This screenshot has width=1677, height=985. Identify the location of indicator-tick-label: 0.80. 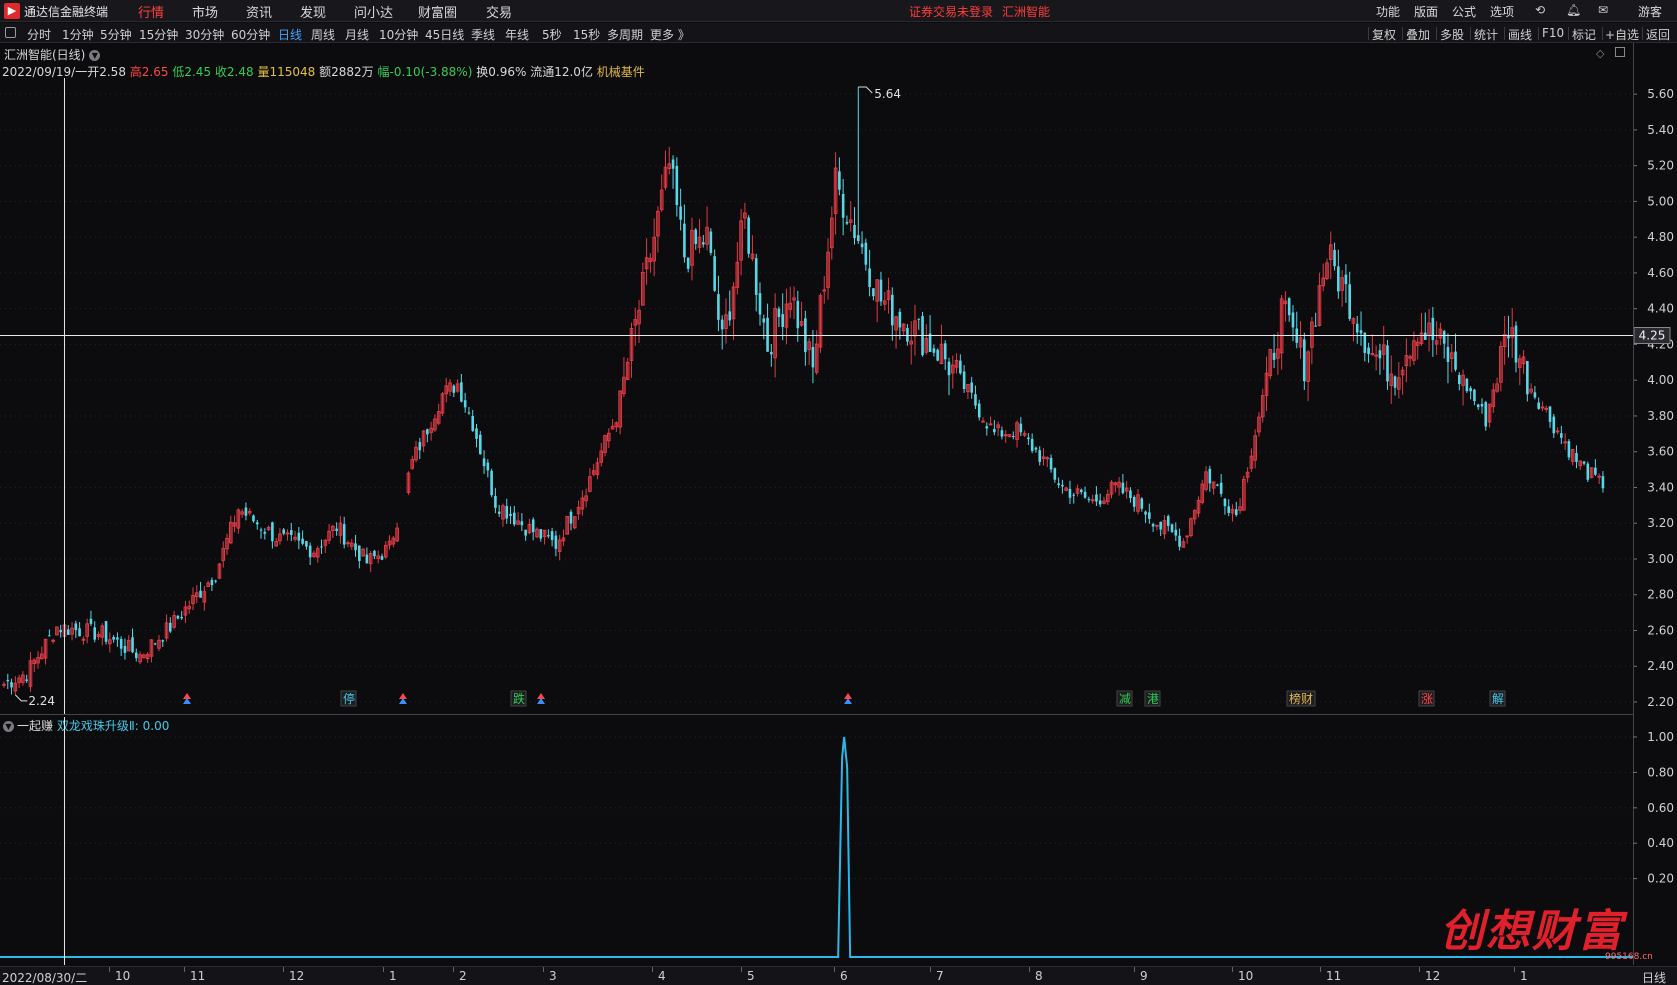
(1660, 772).